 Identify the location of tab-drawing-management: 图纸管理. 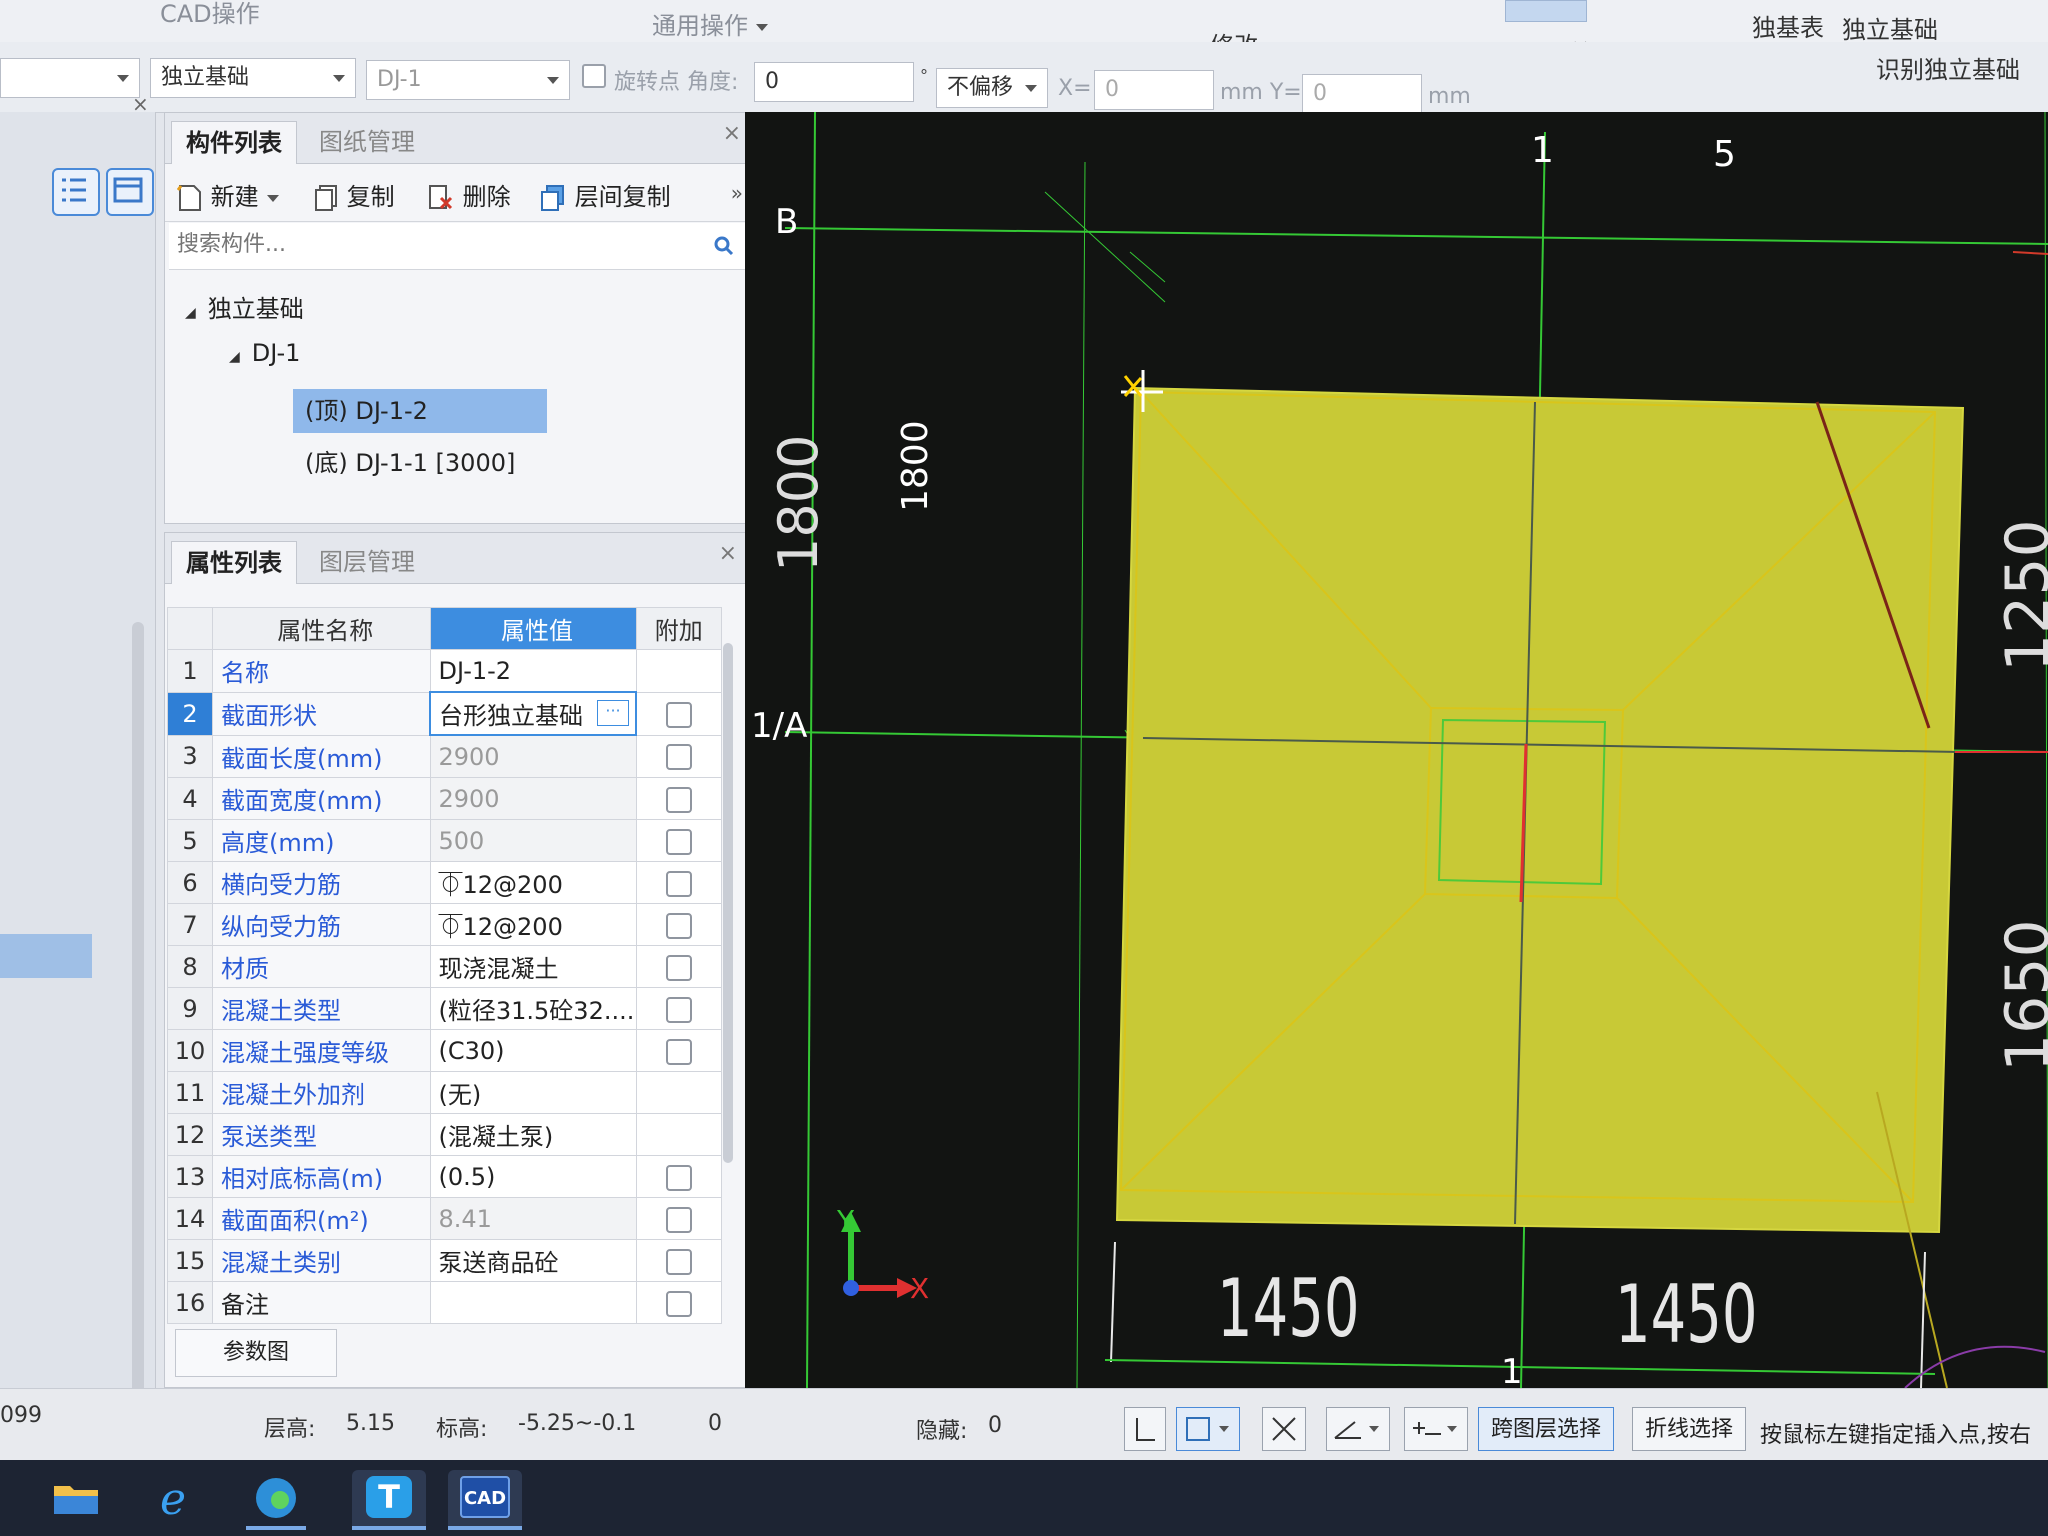
(367, 142).